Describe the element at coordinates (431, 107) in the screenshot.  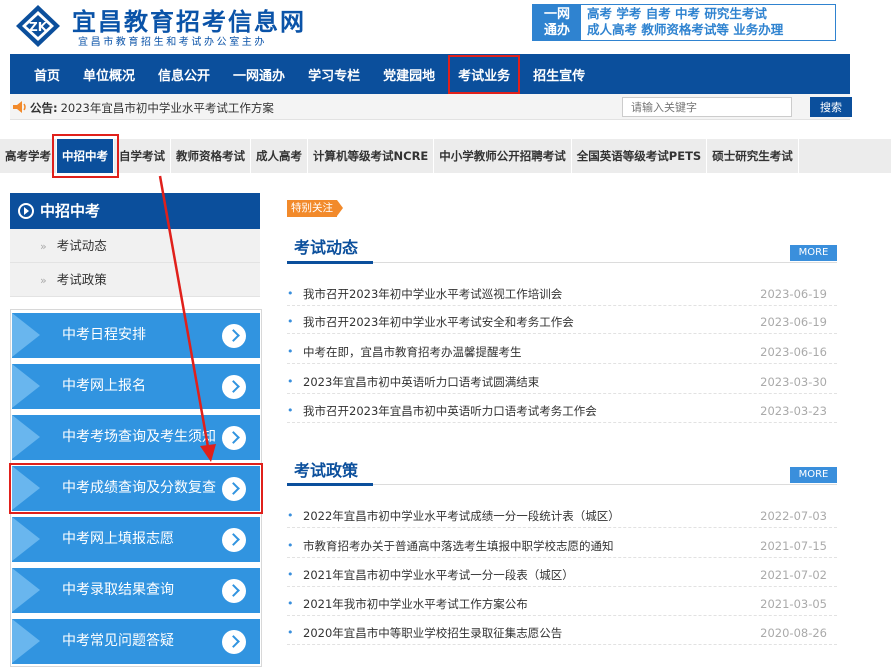
I see `notice-bar: 公告:2023年宜昌市初中学业水平考试工作方案 搜索` at that location.